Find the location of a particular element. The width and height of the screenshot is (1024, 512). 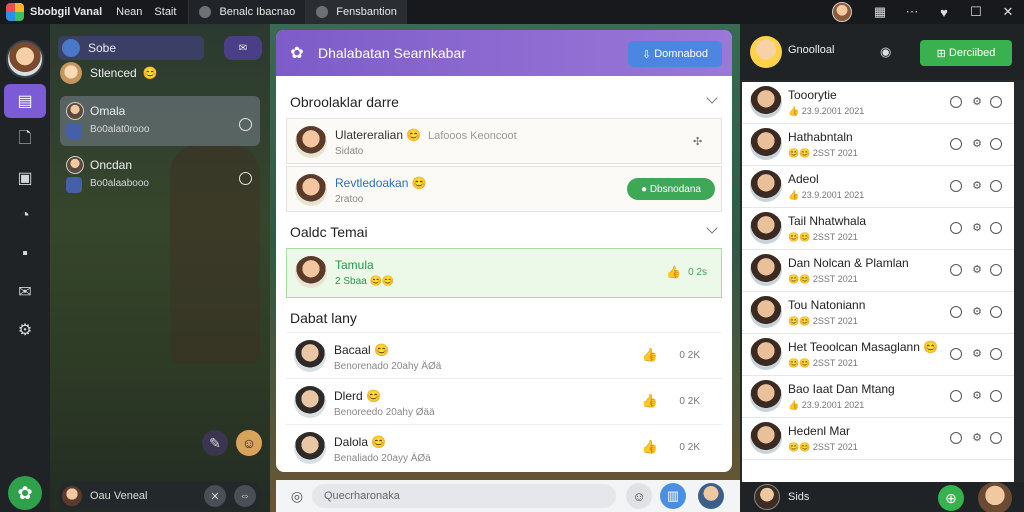

thread-item: Omala Bo0alat0rooo is located at coordinates (160, 121).